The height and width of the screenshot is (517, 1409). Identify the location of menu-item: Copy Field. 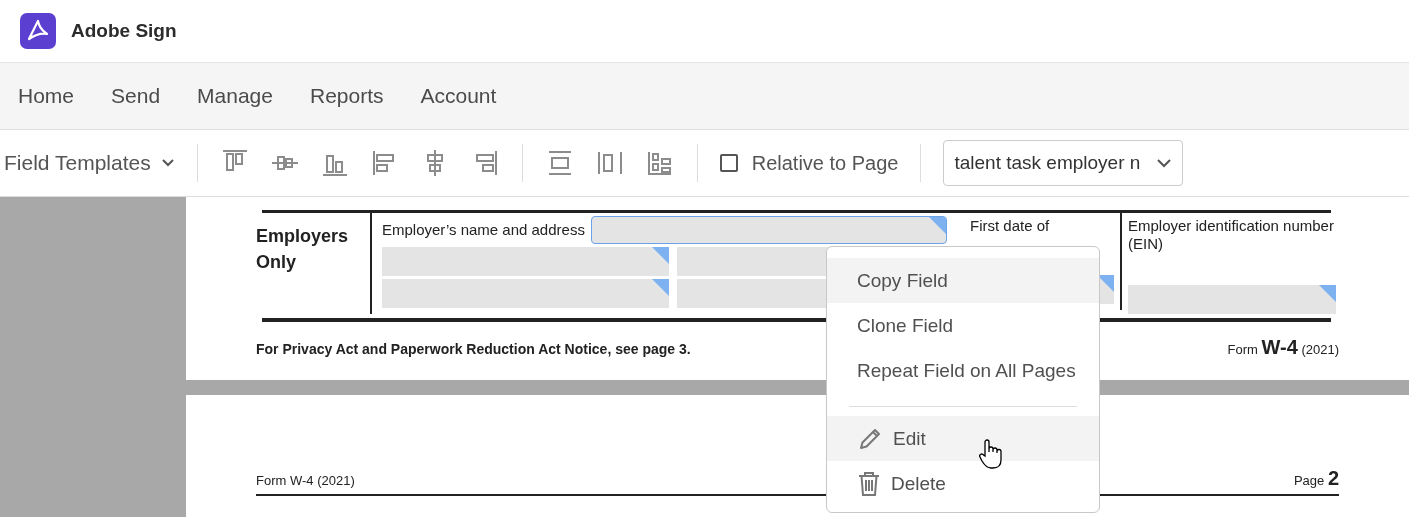
(963, 280).